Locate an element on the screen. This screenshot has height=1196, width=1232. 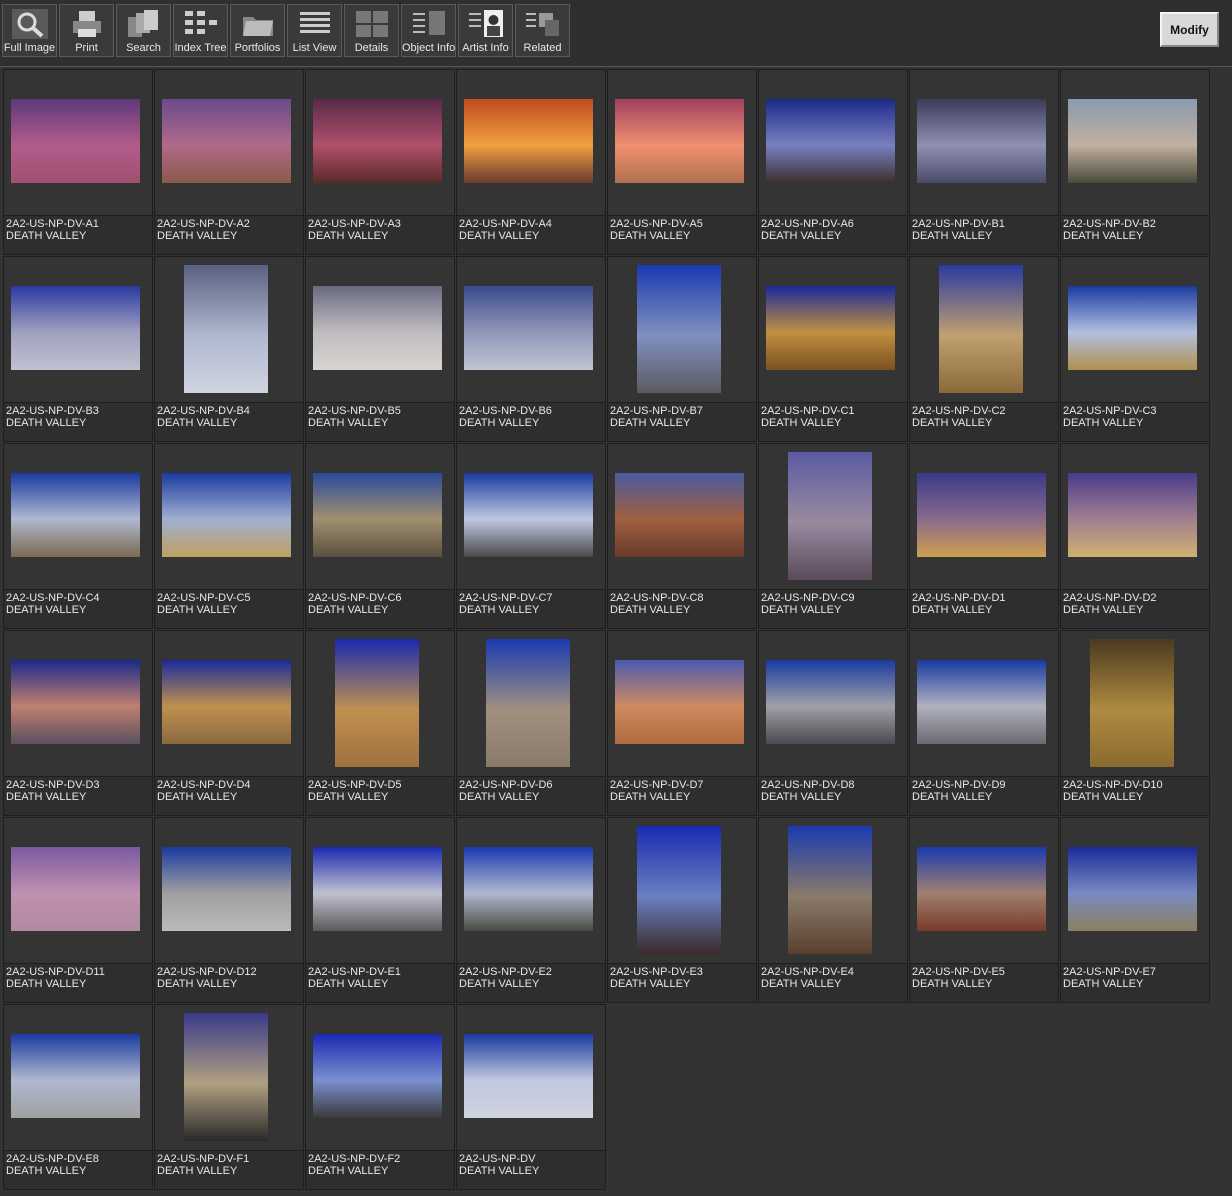
thumbnail-cell: 2A2-US-NP-DV-C9 DEATH VALLEY is located at coordinates (833, 536).